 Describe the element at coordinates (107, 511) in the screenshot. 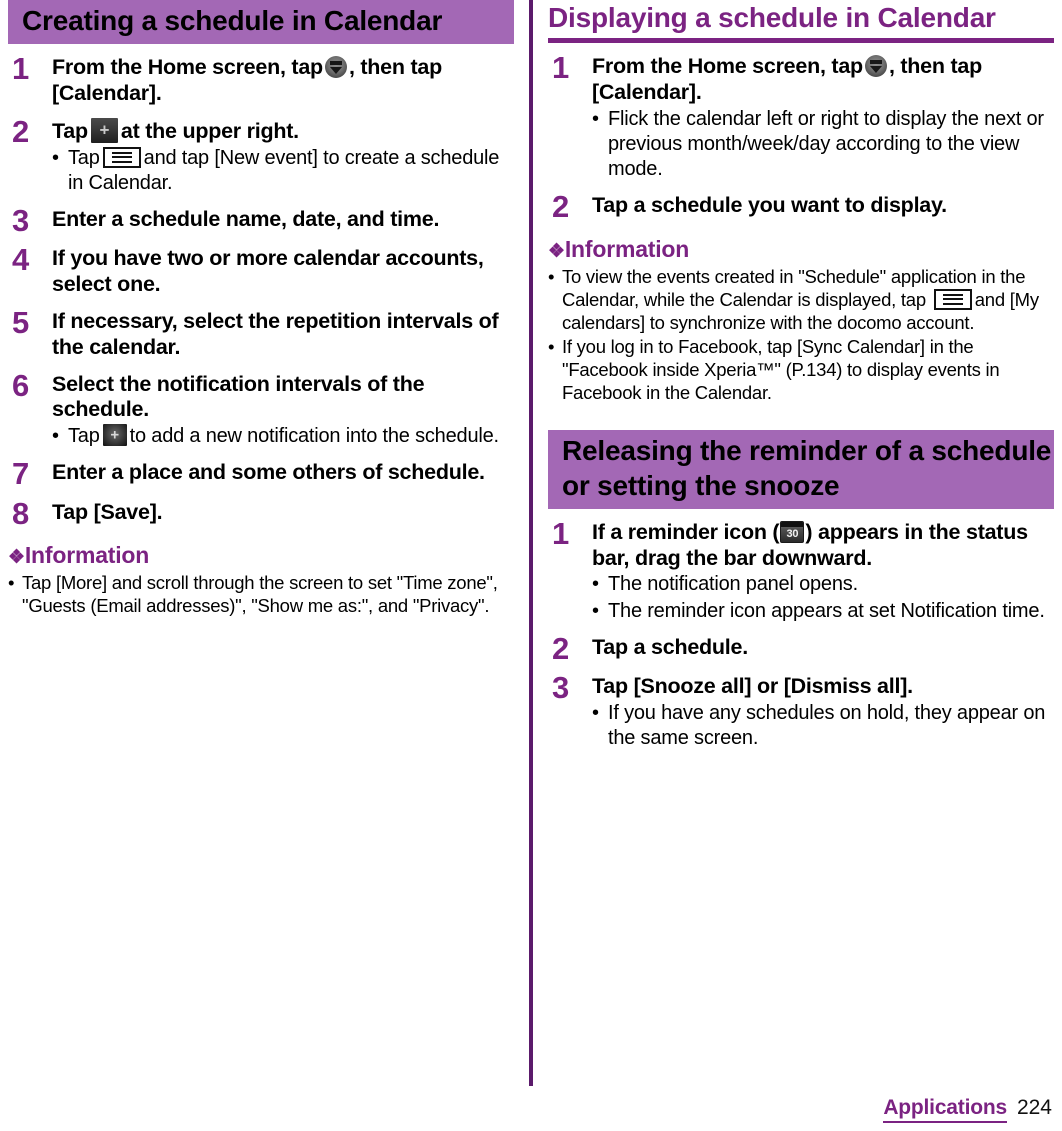

I see `step-title: Tap [Save].` at that location.